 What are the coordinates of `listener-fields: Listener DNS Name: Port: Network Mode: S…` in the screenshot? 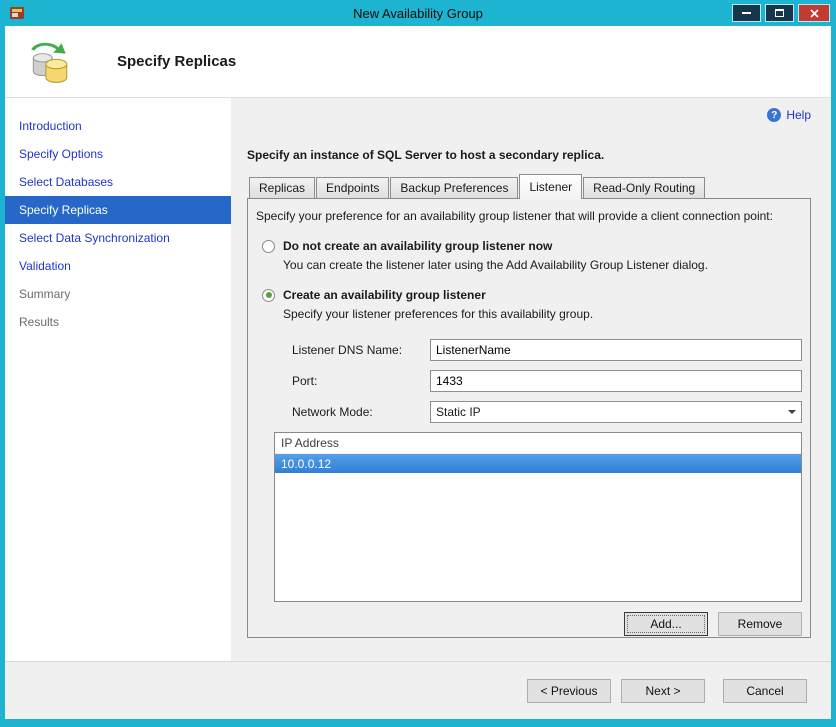 It's located at (529, 381).